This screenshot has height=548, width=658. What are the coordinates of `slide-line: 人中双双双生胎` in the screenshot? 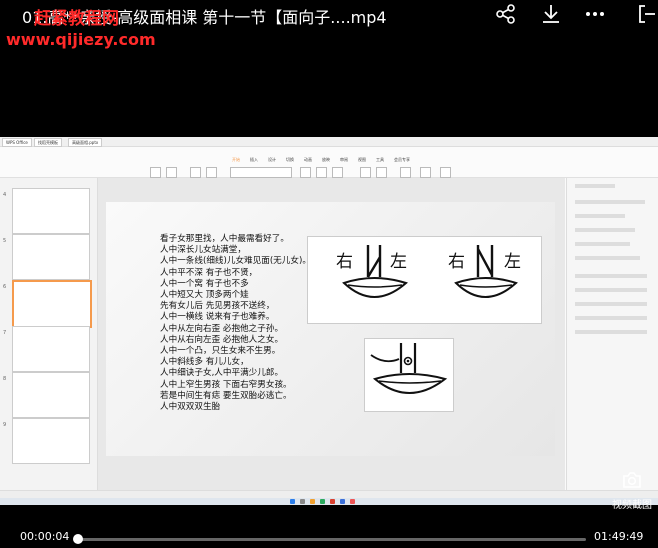 It's located at (190, 407).